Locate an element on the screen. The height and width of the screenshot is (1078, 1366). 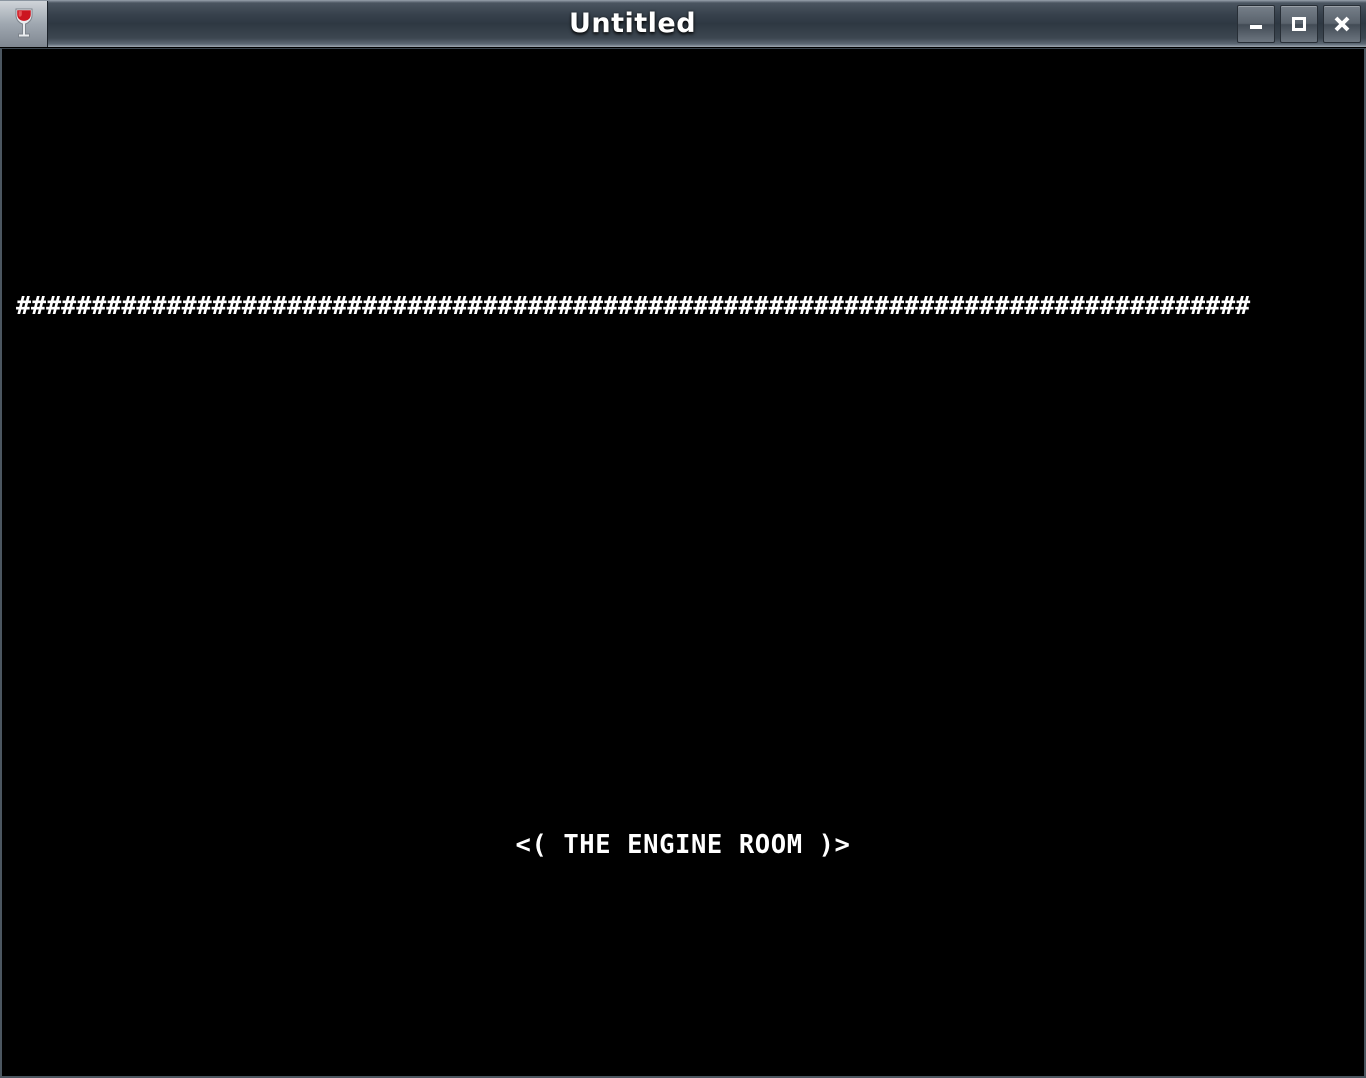
maximize-icon is located at coordinates (1299, 23).